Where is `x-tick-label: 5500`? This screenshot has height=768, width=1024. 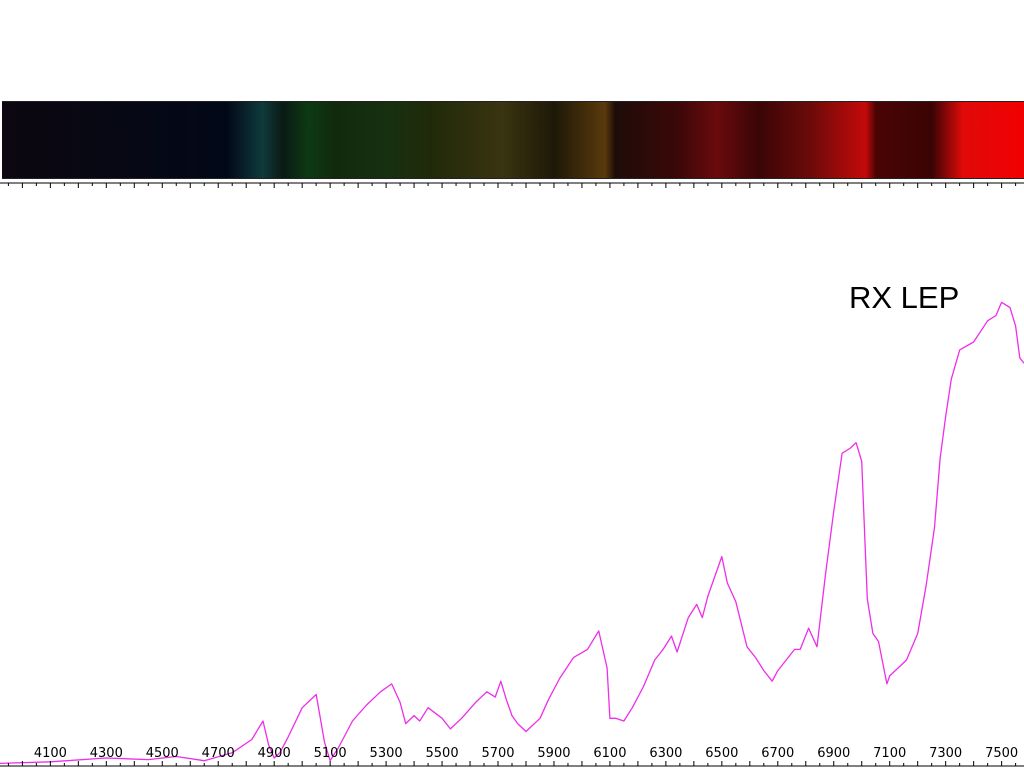
x-tick-label: 5500 is located at coordinates (442, 753).